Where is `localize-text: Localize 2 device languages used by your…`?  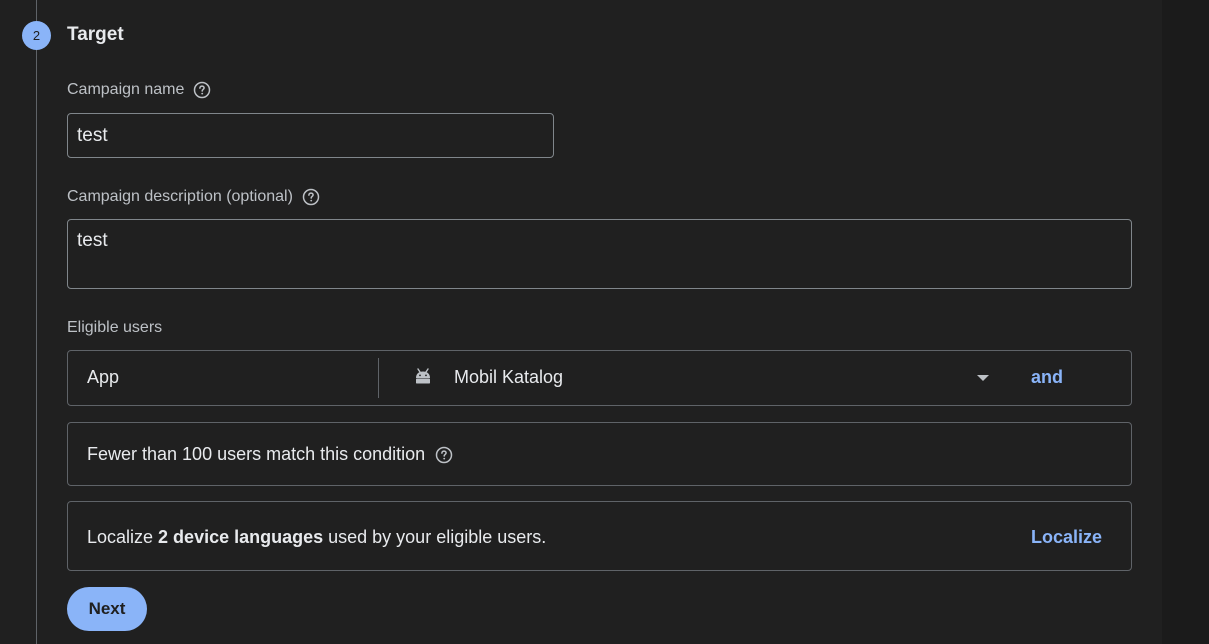 localize-text: Localize 2 device languages used by your… is located at coordinates (316, 537).